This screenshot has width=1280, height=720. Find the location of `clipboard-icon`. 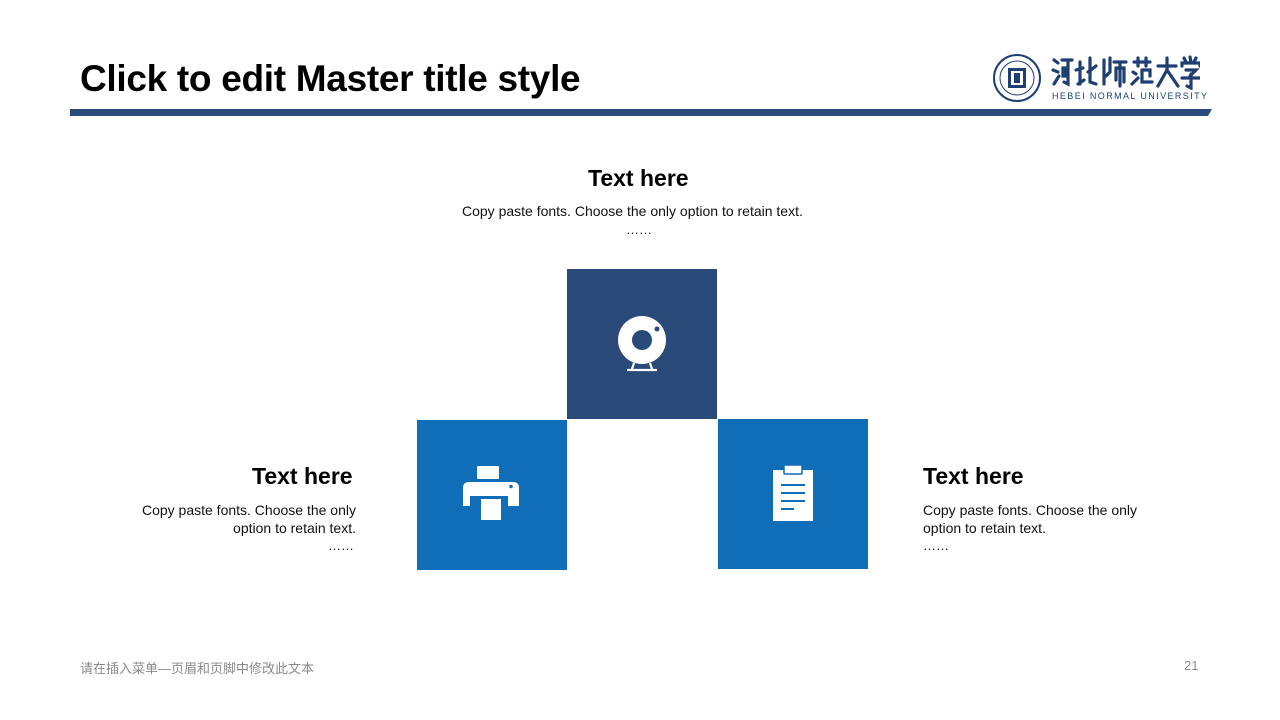

clipboard-icon is located at coordinates (793, 492).